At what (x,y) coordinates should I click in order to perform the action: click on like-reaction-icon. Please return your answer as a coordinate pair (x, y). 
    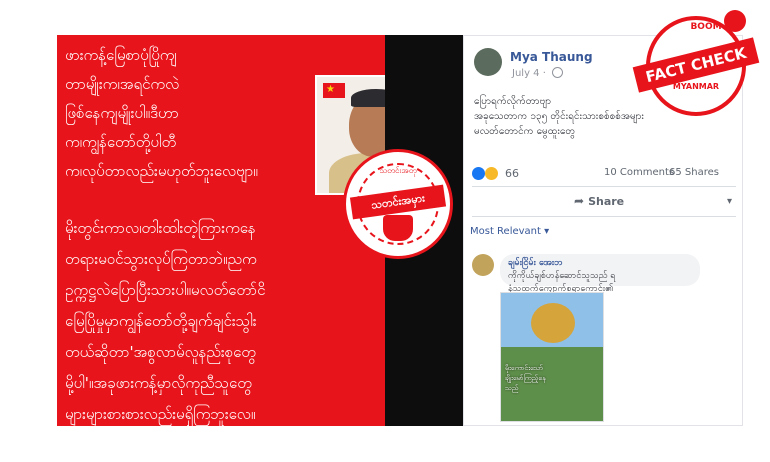
    Looking at the image, I should click on (478, 173).